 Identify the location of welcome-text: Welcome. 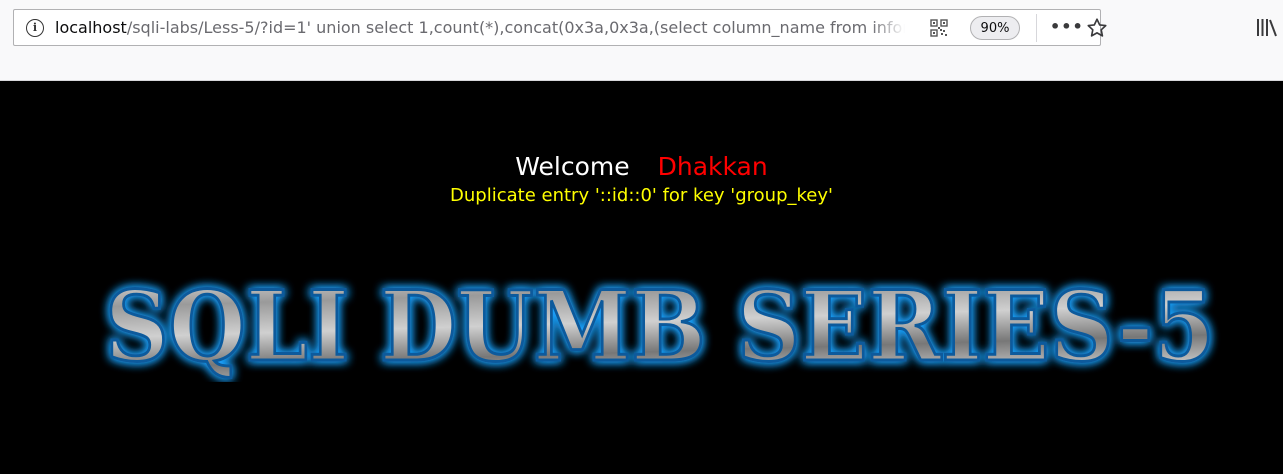
(572, 166).